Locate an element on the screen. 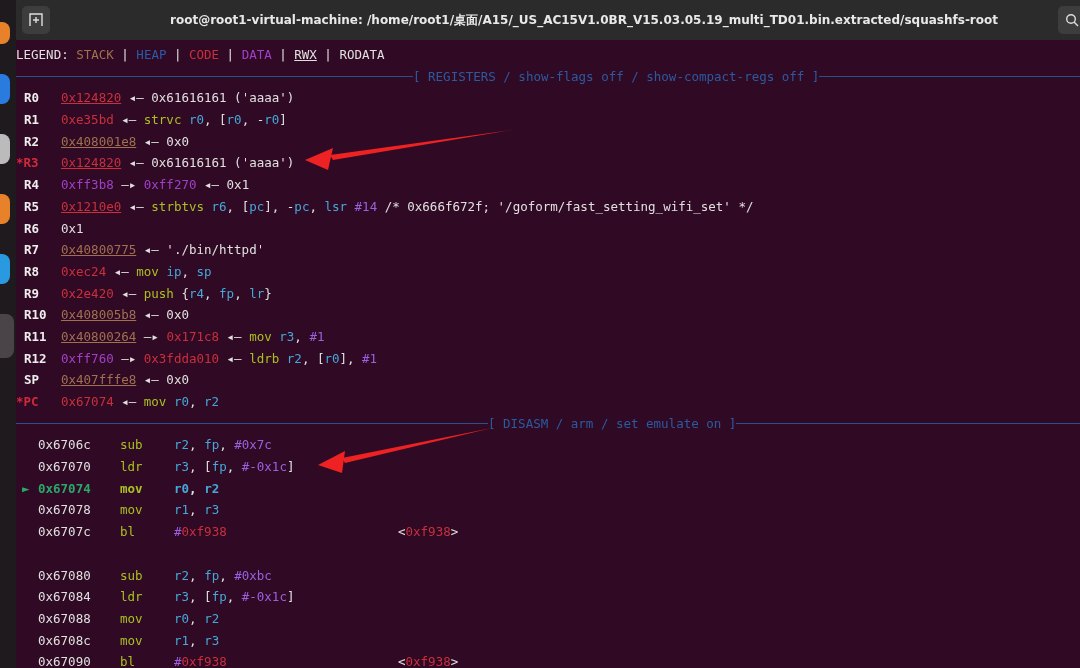 The image size is (1080, 668). new-tab-button is located at coordinates (36, 20).